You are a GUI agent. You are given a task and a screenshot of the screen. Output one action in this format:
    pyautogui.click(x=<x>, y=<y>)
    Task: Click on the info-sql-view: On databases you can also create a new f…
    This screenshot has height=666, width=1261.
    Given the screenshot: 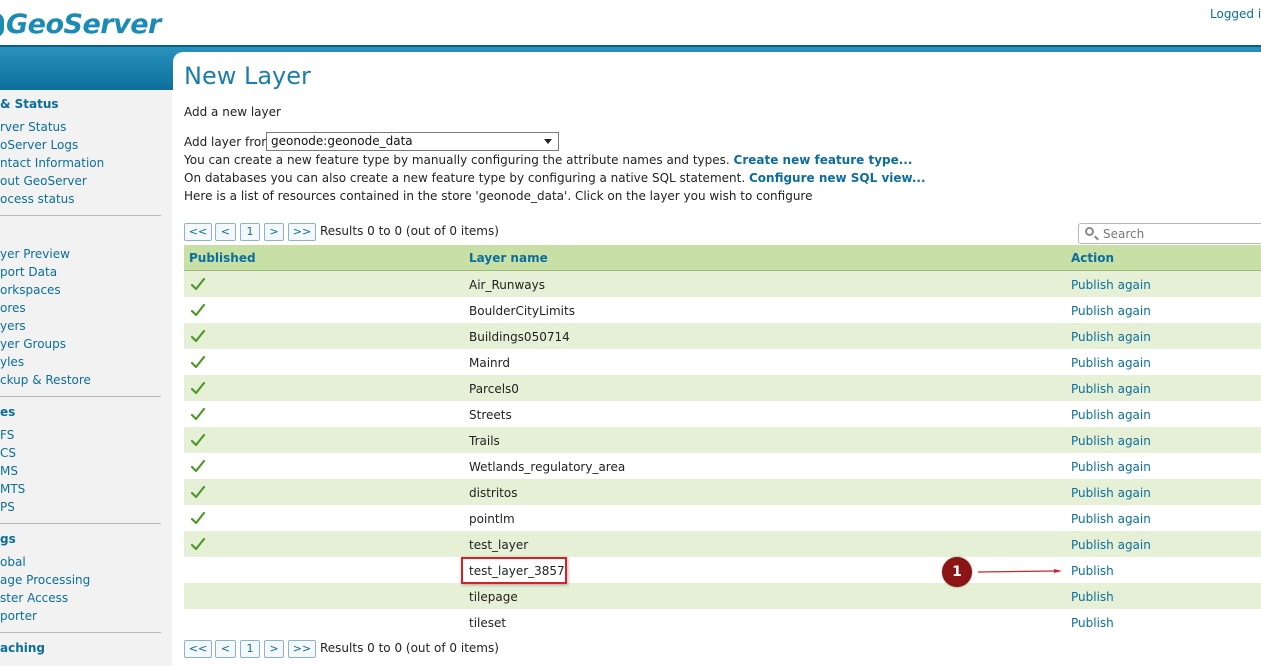 What is the action you would take?
    pyautogui.click(x=555, y=178)
    